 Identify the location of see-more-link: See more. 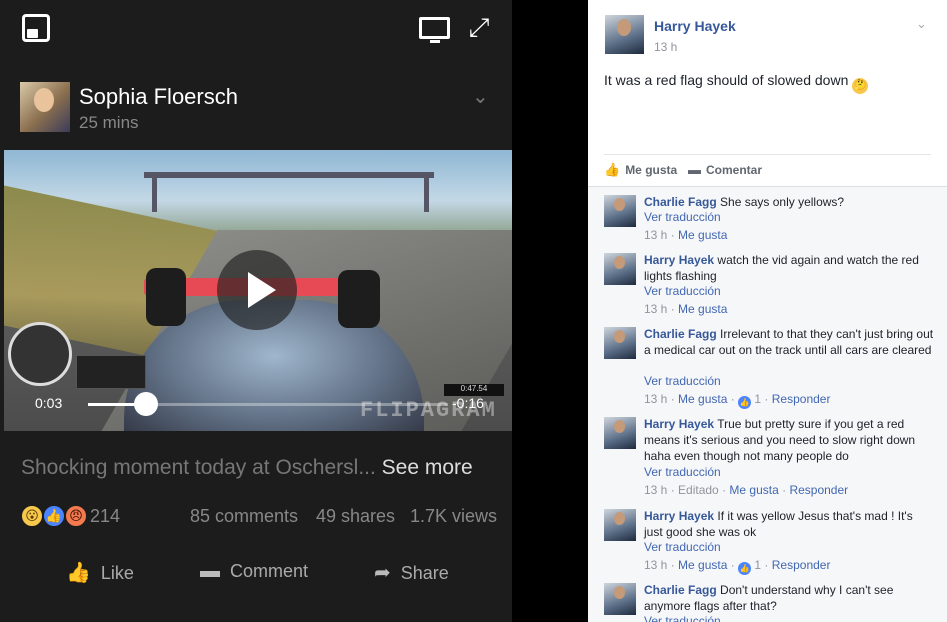
(427, 467).